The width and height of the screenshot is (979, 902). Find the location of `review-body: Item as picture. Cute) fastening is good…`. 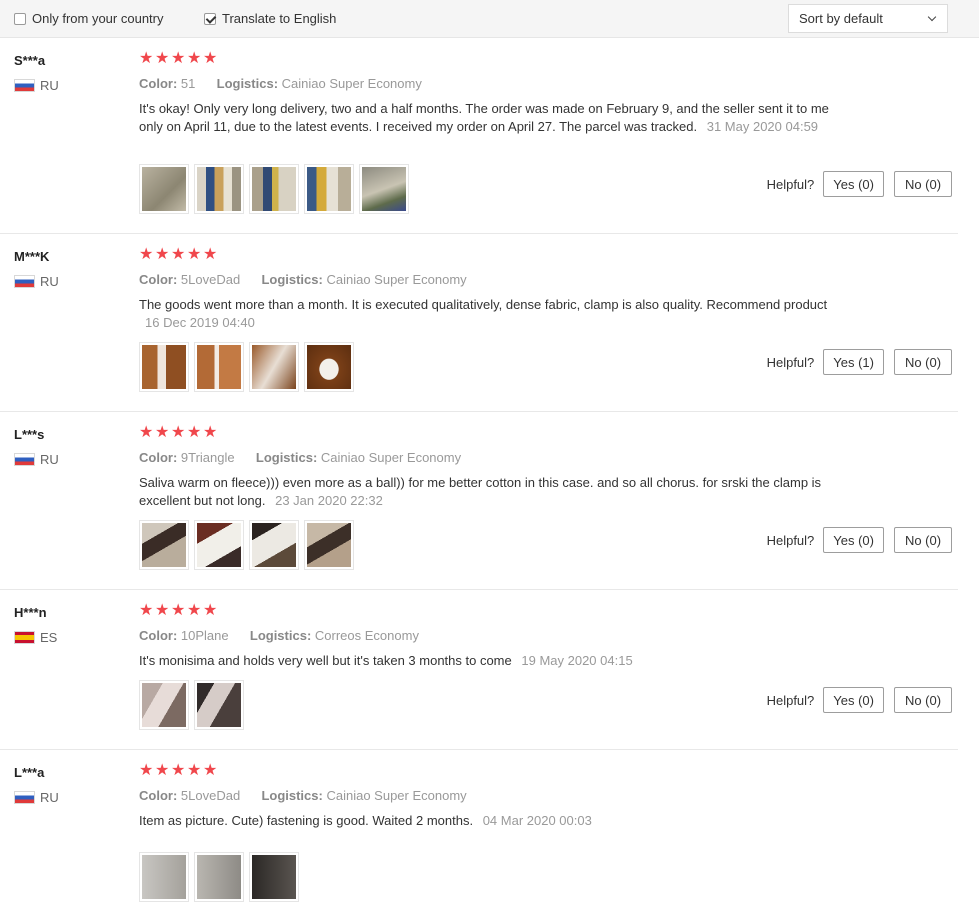

review-body: Item as picture. Cute) fastening is good… is located at coordinates (306, 820).